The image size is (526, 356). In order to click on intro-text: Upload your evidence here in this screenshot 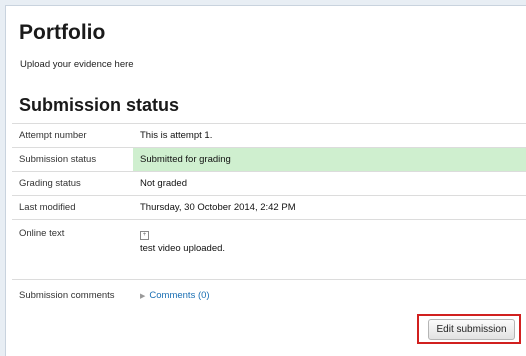, I will do `click(77, 64)`.